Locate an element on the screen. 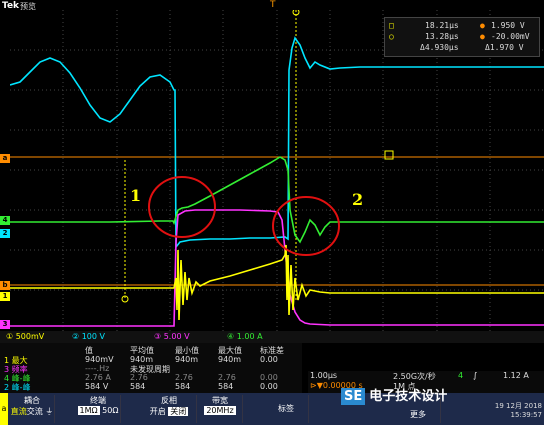 The height and width of the screenshot is (425, 544). invert-button: 反相 开启 关闭 is located at coordinates (169, 409).